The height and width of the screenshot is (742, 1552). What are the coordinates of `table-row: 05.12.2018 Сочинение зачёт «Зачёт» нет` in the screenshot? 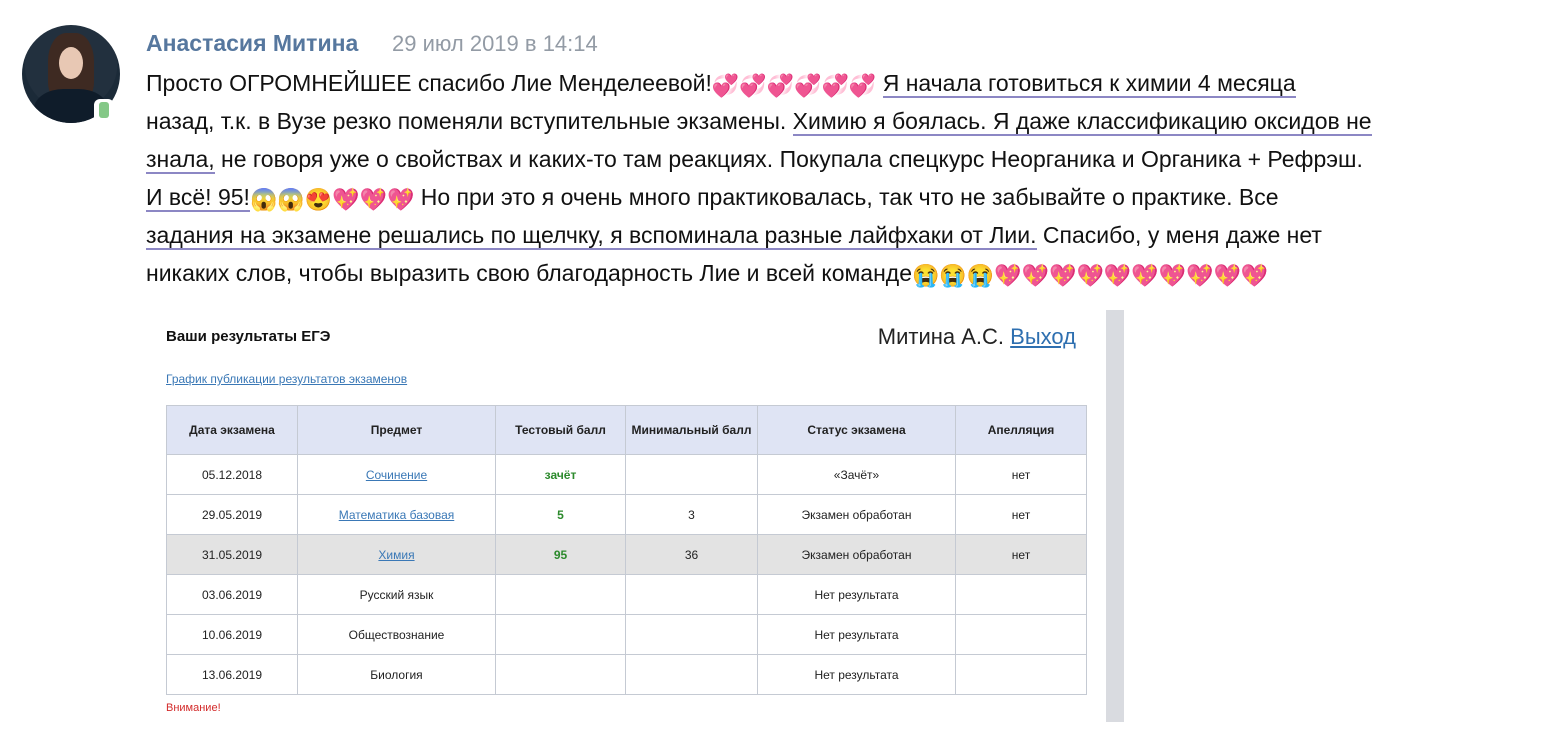 It's located at (626, 474).